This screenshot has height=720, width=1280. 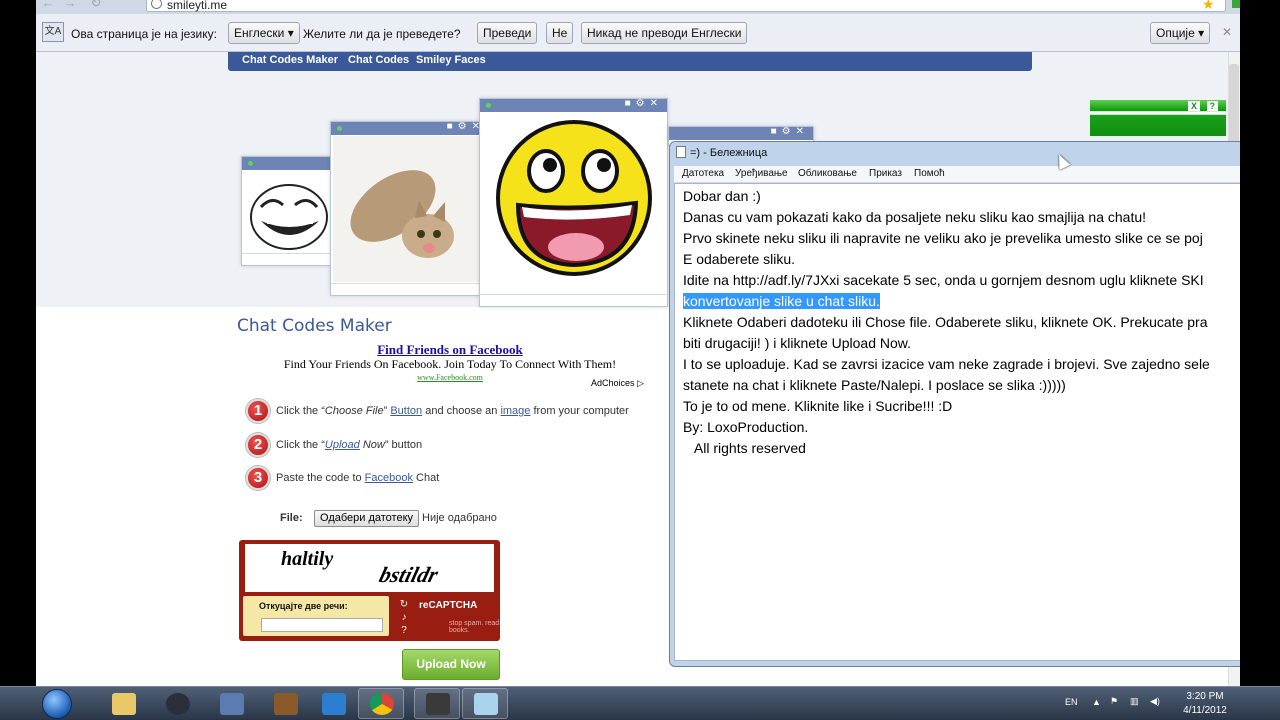 I want to click on step-2-upload-link: Upload, so click(x=342, y=445).